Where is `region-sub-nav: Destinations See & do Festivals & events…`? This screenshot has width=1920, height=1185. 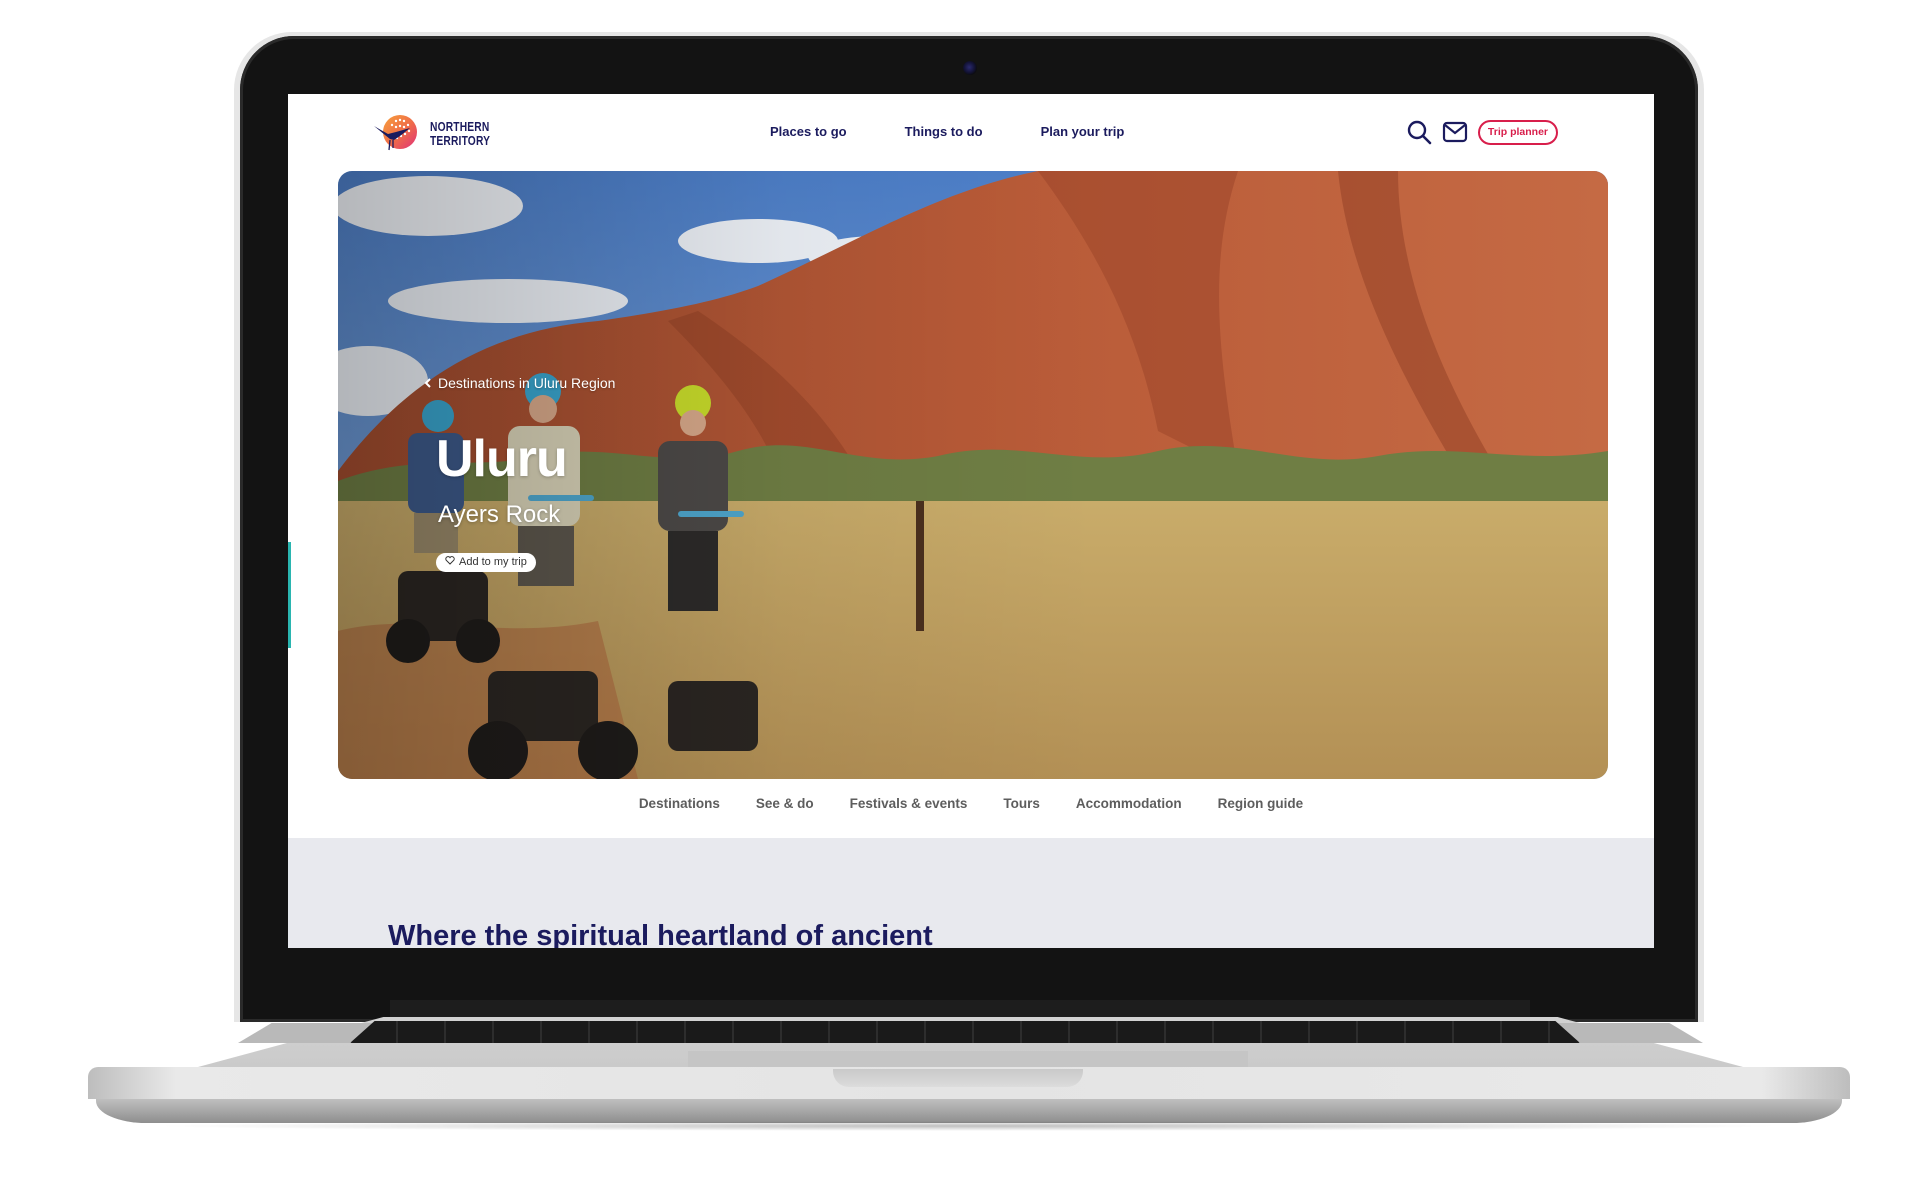 region-sub-nav: Destinations See & do Festivals & events… is located at coordinates (971, 803).